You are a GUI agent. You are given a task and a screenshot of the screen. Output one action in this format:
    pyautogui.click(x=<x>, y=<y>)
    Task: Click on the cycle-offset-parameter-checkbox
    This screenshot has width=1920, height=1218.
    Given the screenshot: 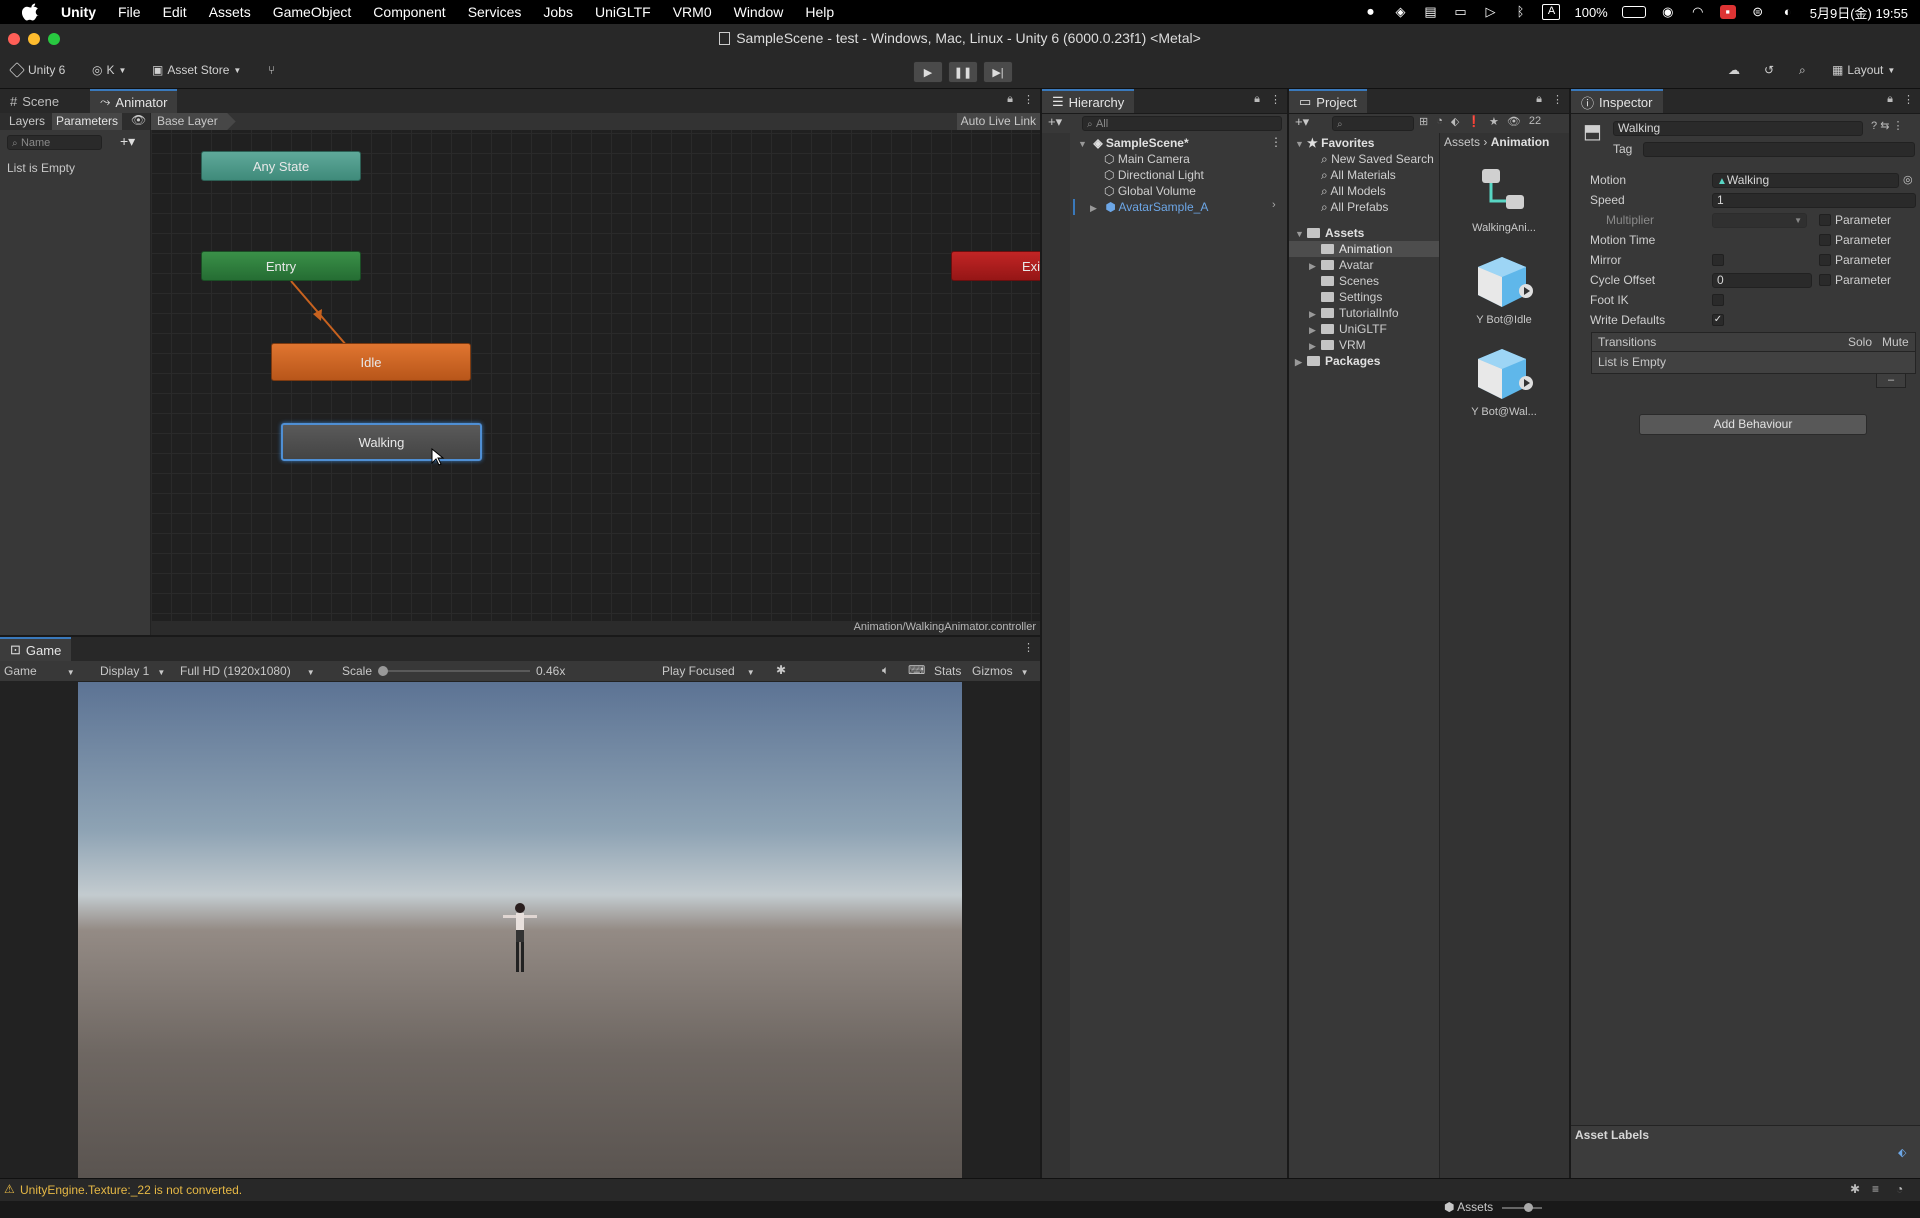 What is the action you would take?
    pyautogui.click(x=1825, y=280)
    